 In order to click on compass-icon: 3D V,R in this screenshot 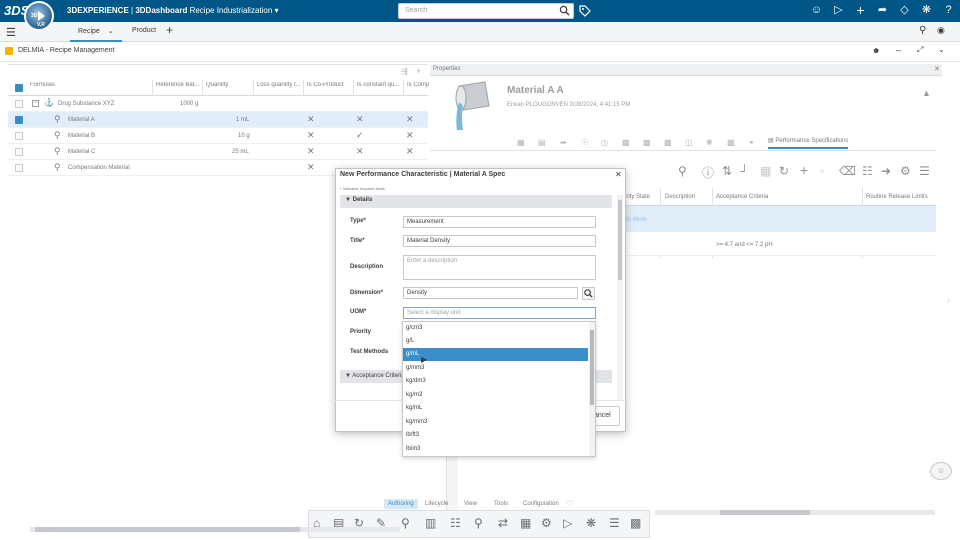, I will do `click(39, 16)`.